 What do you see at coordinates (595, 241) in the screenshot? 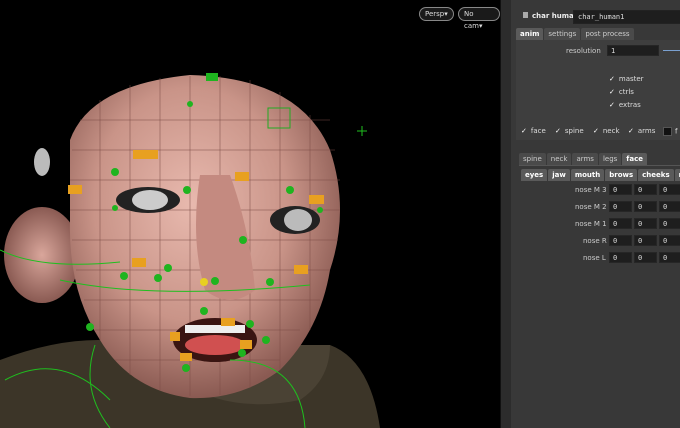
I see `nose-r-label: nose R` at bounding box center [595, 241].